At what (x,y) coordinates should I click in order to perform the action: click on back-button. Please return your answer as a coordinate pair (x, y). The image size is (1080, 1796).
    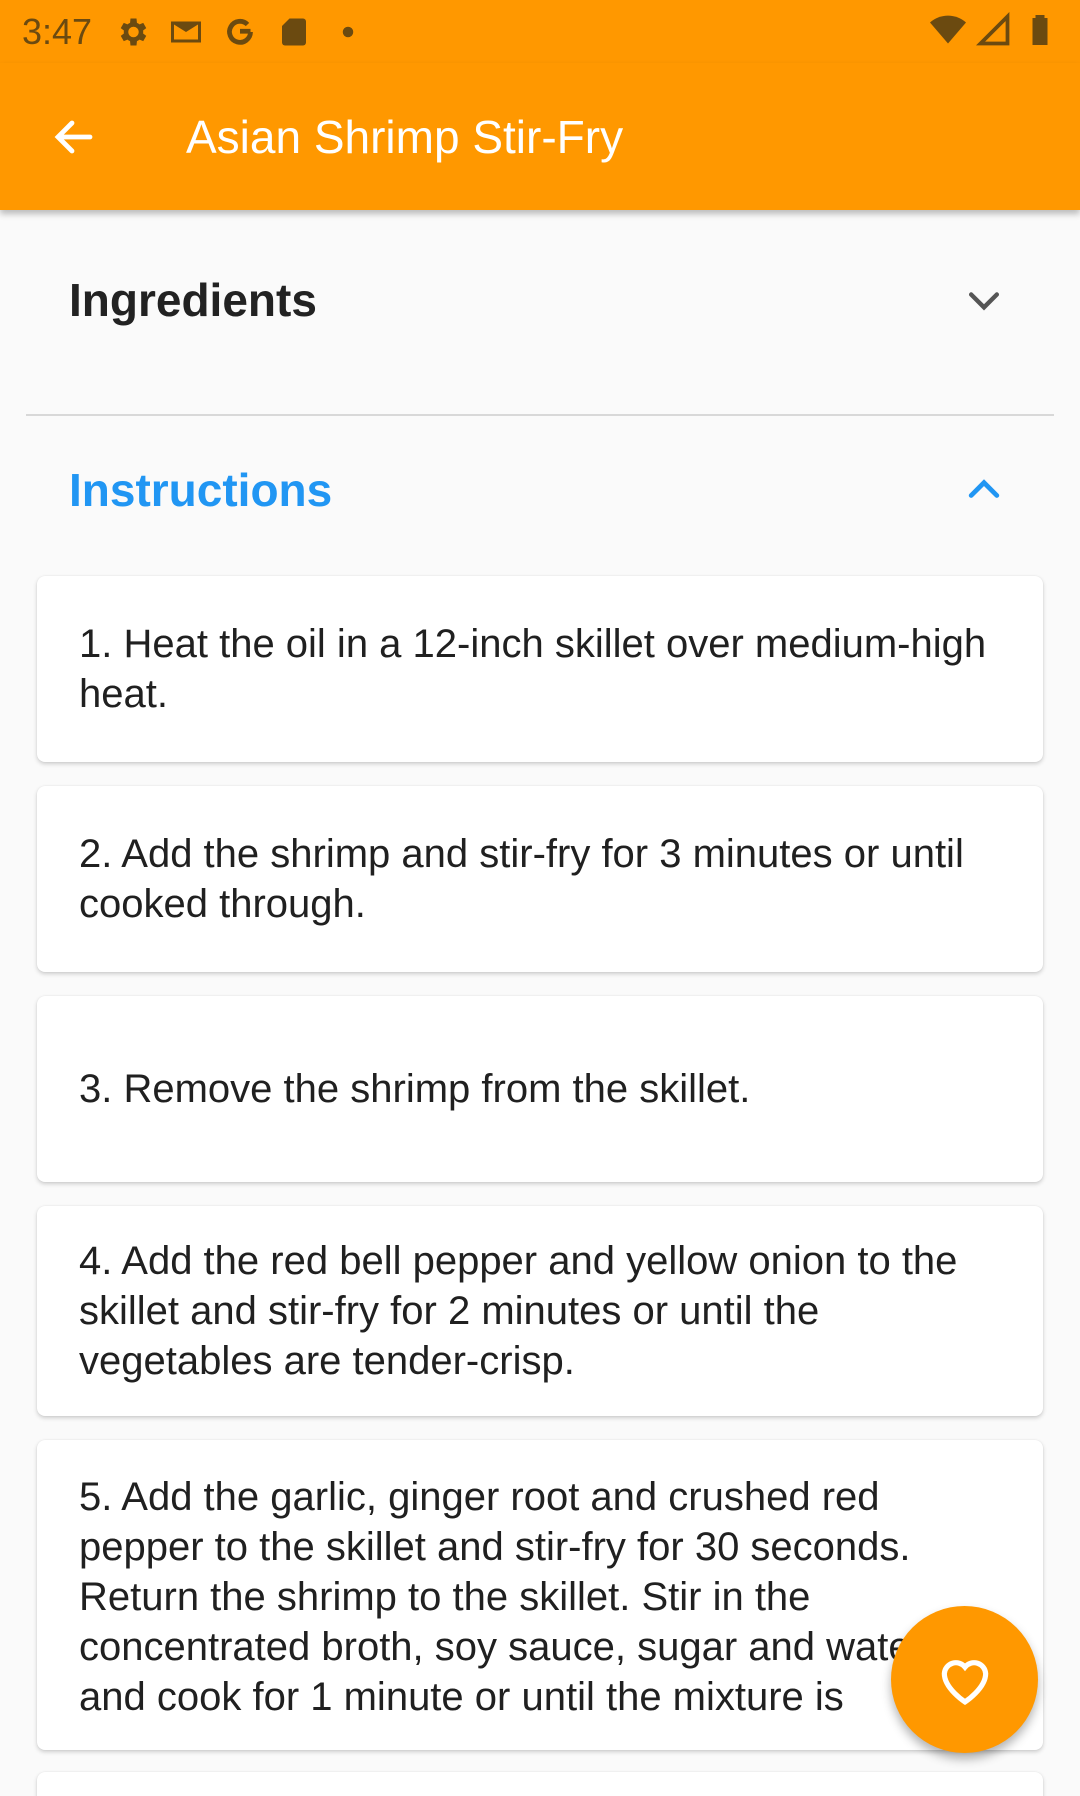
    Looking at the image, I should click on (74, 137).